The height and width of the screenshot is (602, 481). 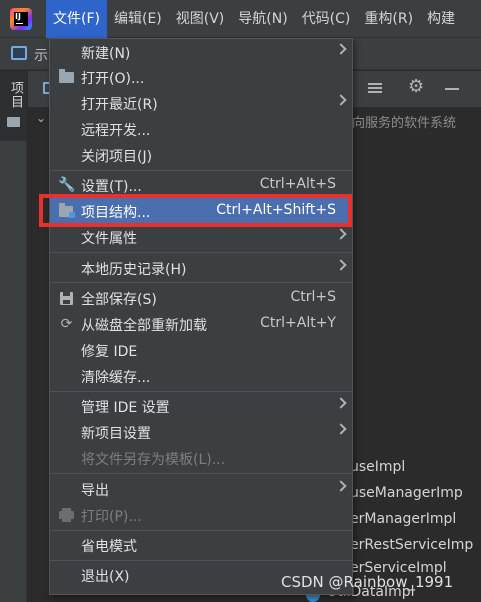 What do you see at coordinates (201, 155) in the screenshot?
I see `menu-item-close-project: 关闭项目(J)` at bounding box center [201, 155].